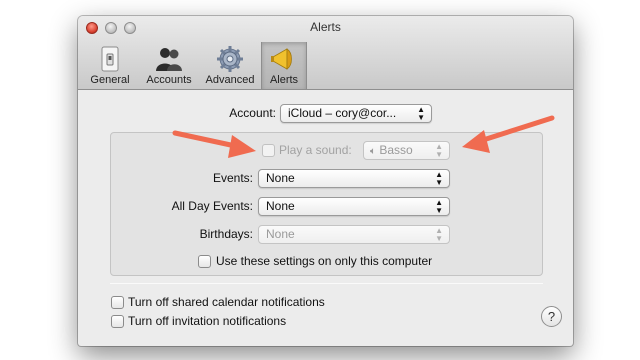  Describe the element at coordinates (230, 80) in the screenshot. I see `tab-advanced-label: Advanced` at that location.